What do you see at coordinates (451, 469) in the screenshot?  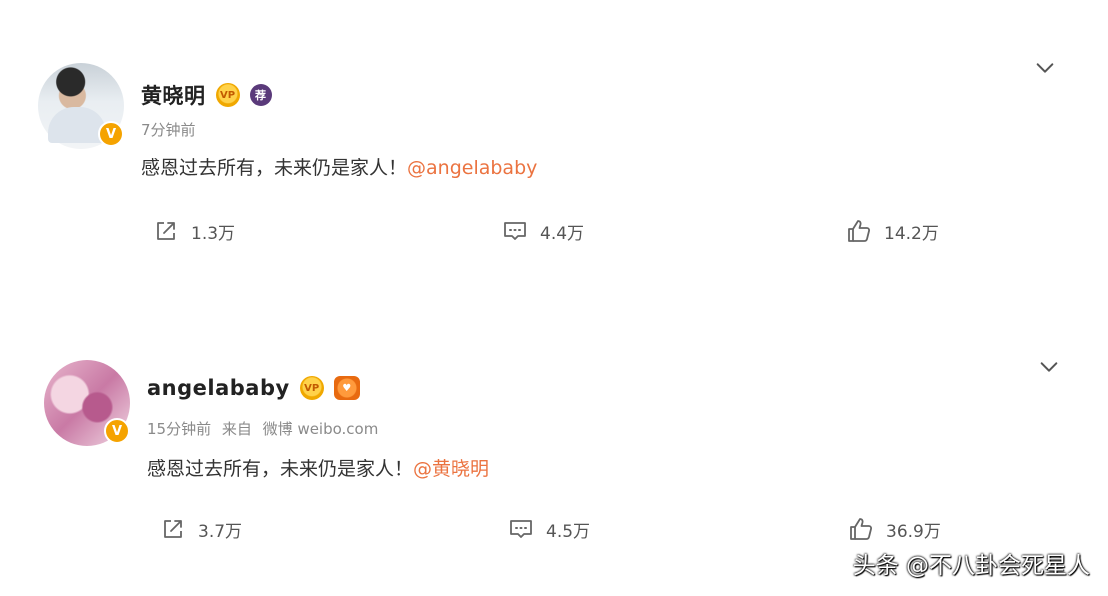 I see `mention-link: @黄晓明` at bounding box center [451, 469].